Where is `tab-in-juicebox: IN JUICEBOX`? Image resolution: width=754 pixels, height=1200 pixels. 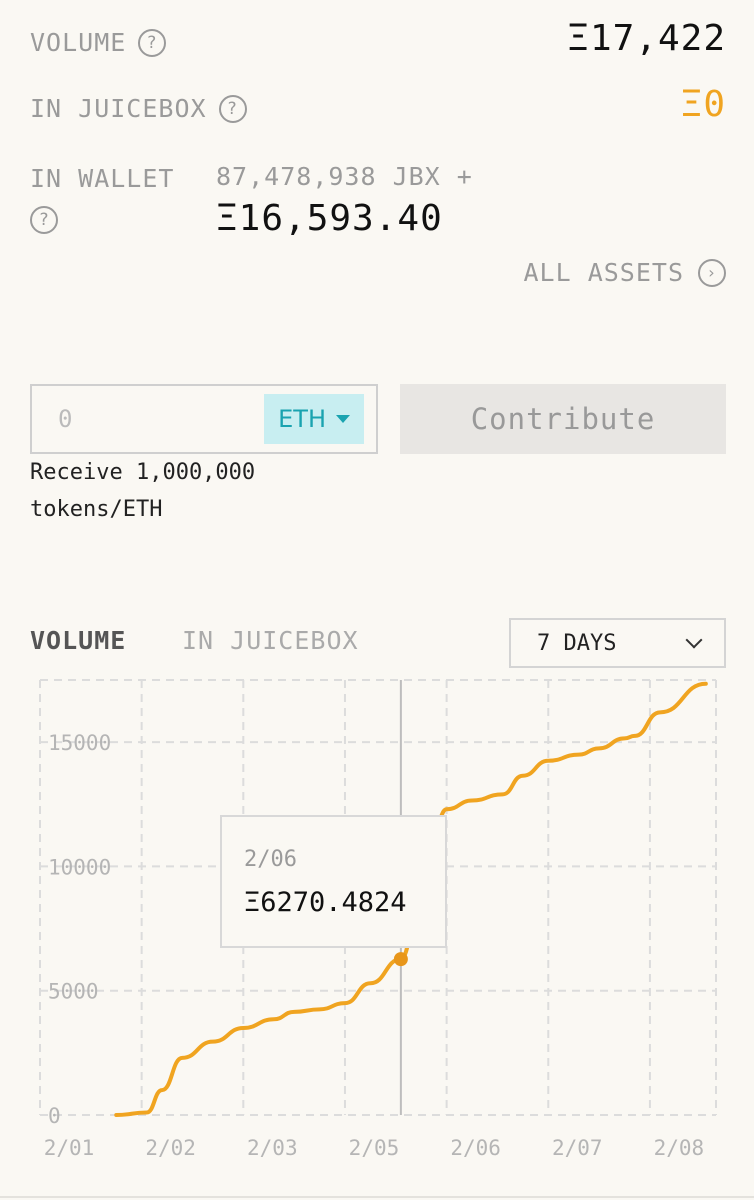 tab-in-juicebox: IN JUICEBOX is located at coordinates (270, 640).